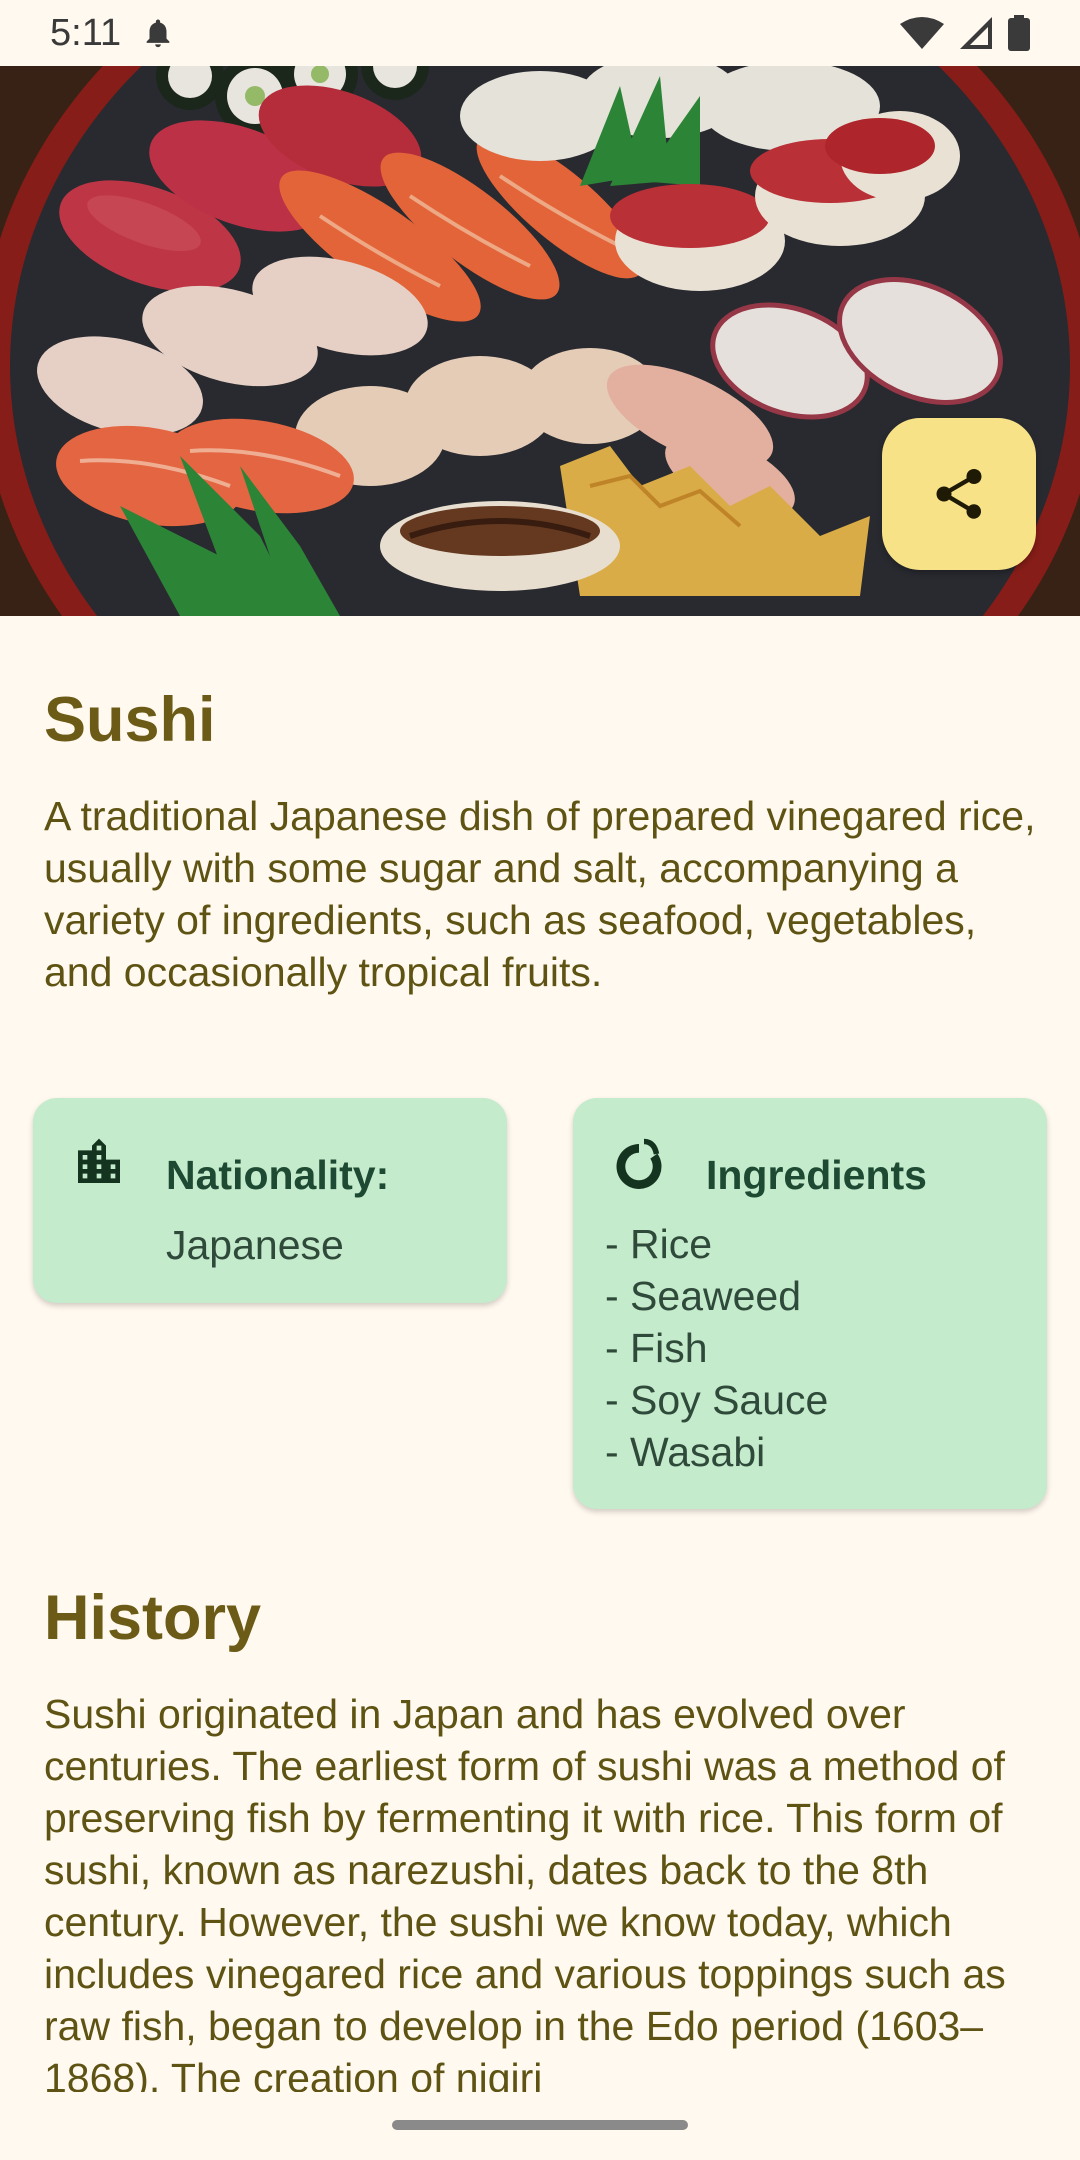  I want to click on nationality-value: Japanese, so click(255, 1245).